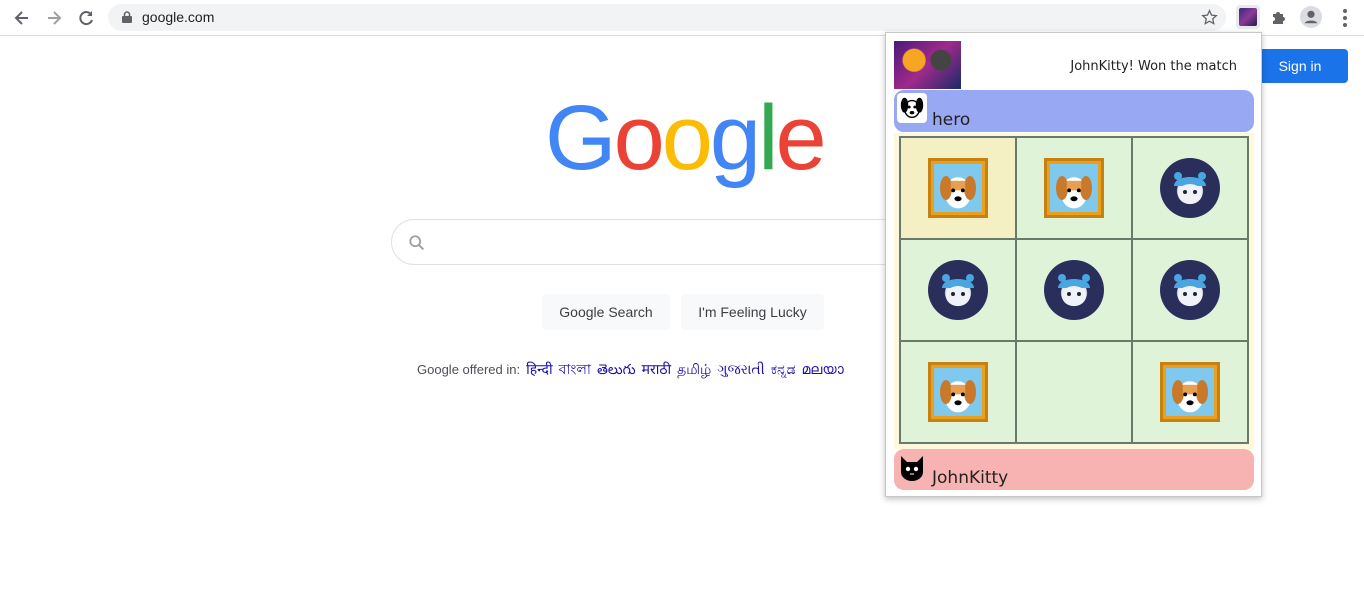 This screenshot has width=1364, height=604. Describe the element at coordinates (951, 120) in the screenshot. I see `player-name-top: hero` at that location.